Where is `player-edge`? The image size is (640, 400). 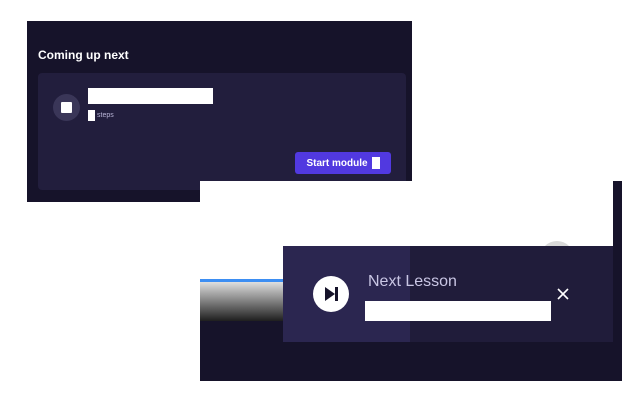 player-edge is located at coordinates (617, 281).